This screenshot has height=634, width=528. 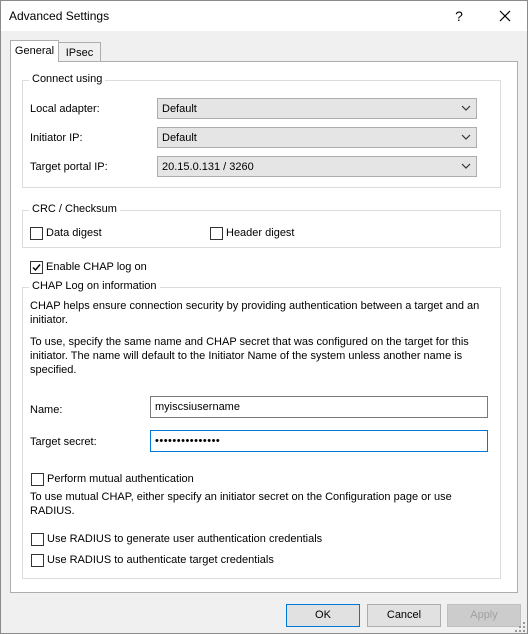 What do you see at coordinates (179, 109) in the screenshot?
I see `local-adapter-value: Default` at bounding box center [179, 109].